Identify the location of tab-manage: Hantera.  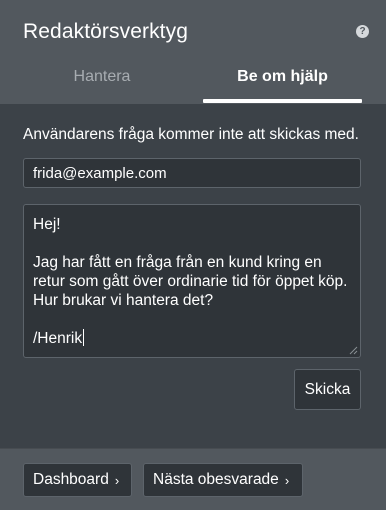
(102, 77).